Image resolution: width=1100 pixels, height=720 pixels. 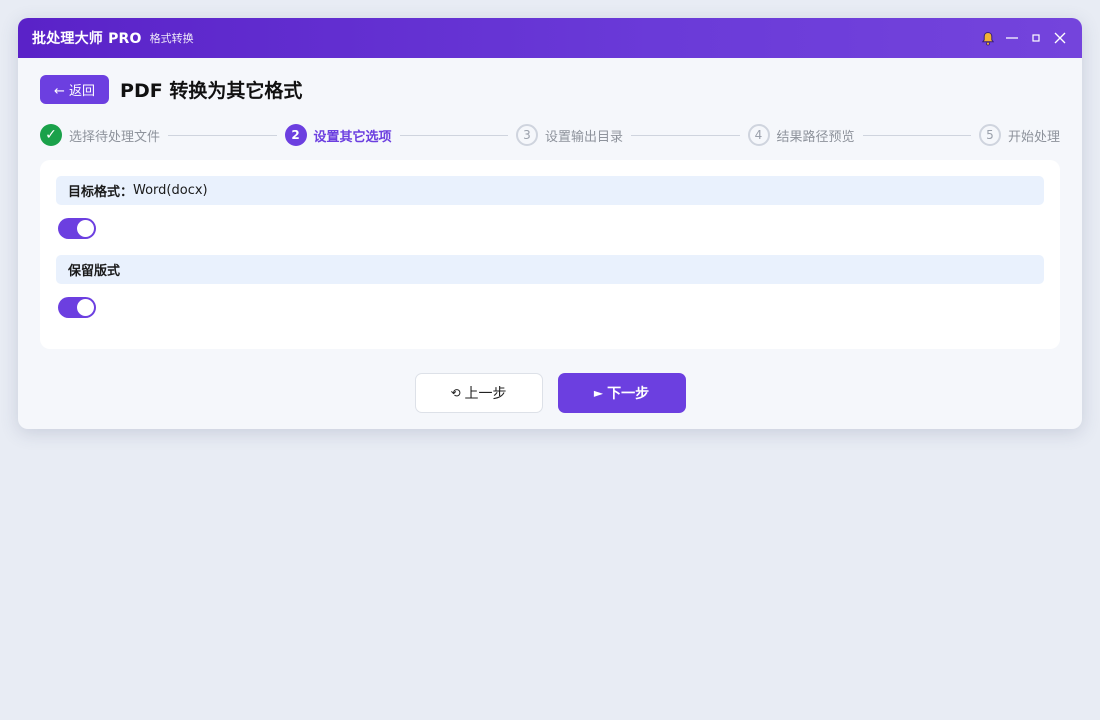 I want to click on nav-buttons: ⟲ 上一步 ► 下一步, so click(x=550, y=393).